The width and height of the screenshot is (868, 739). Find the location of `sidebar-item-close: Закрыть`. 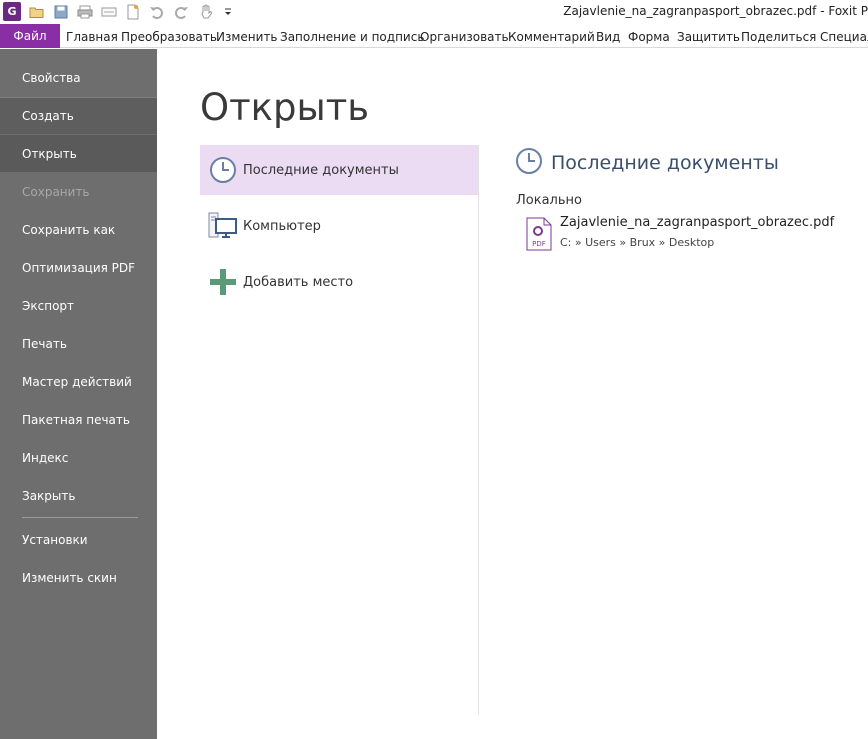

sidebar-item-close: Закрыть is located at coordinates (78, 495).